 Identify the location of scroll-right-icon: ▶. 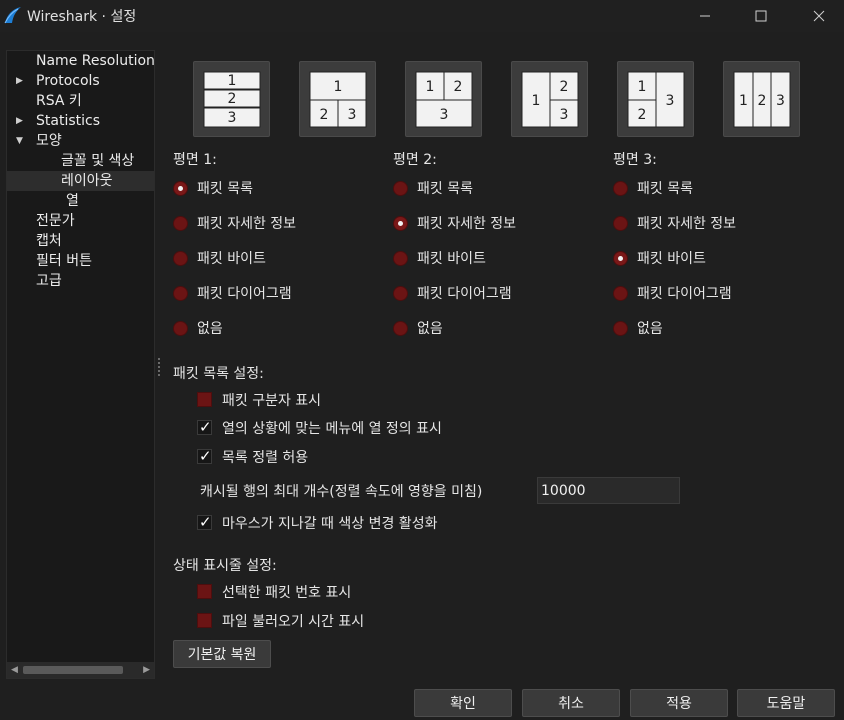
(146, 670).